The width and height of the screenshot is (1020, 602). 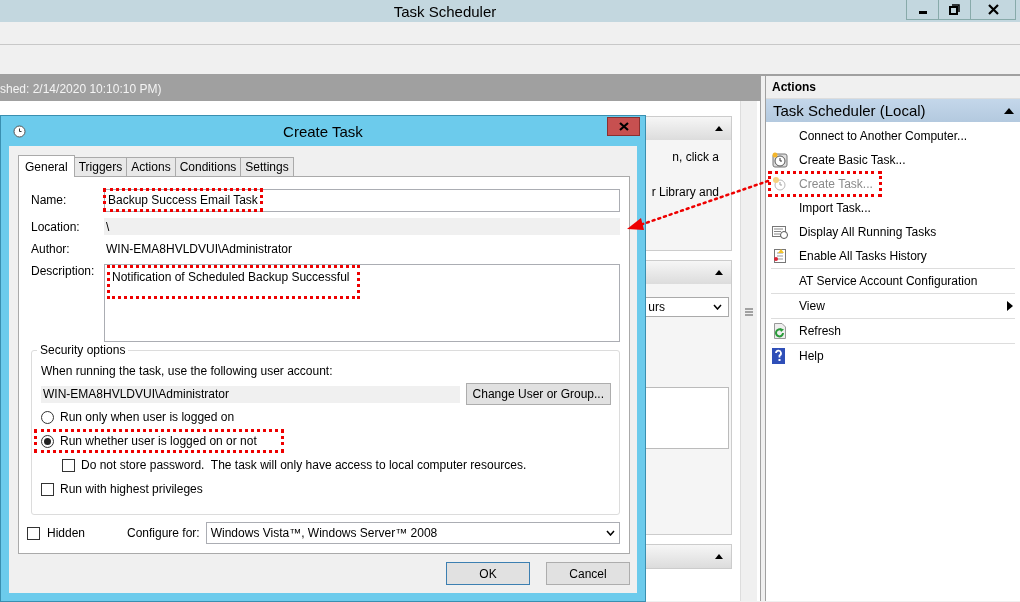 What do you see at coordinates (779, 356) in the screenshot?
I see `help-icon` at bounding box center [779, 356].